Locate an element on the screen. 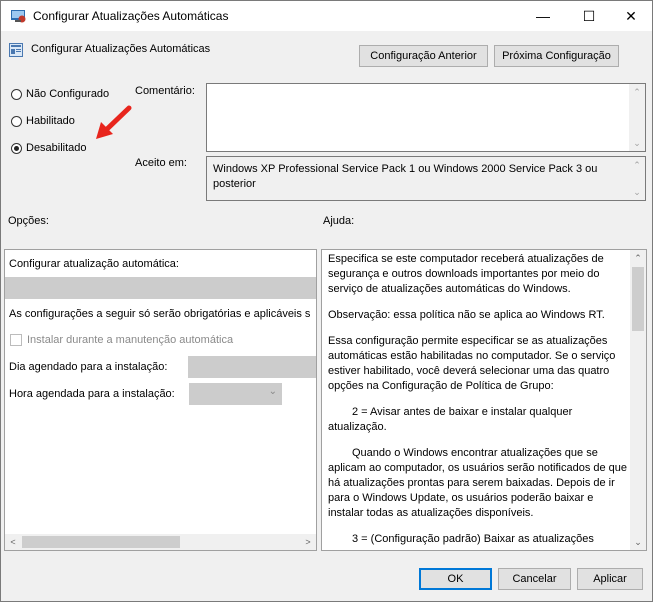 The height and width of the screenshot is (602, 653). setting-title: Configurar Atualizações Automáticas is located at coordinates (121, 49).